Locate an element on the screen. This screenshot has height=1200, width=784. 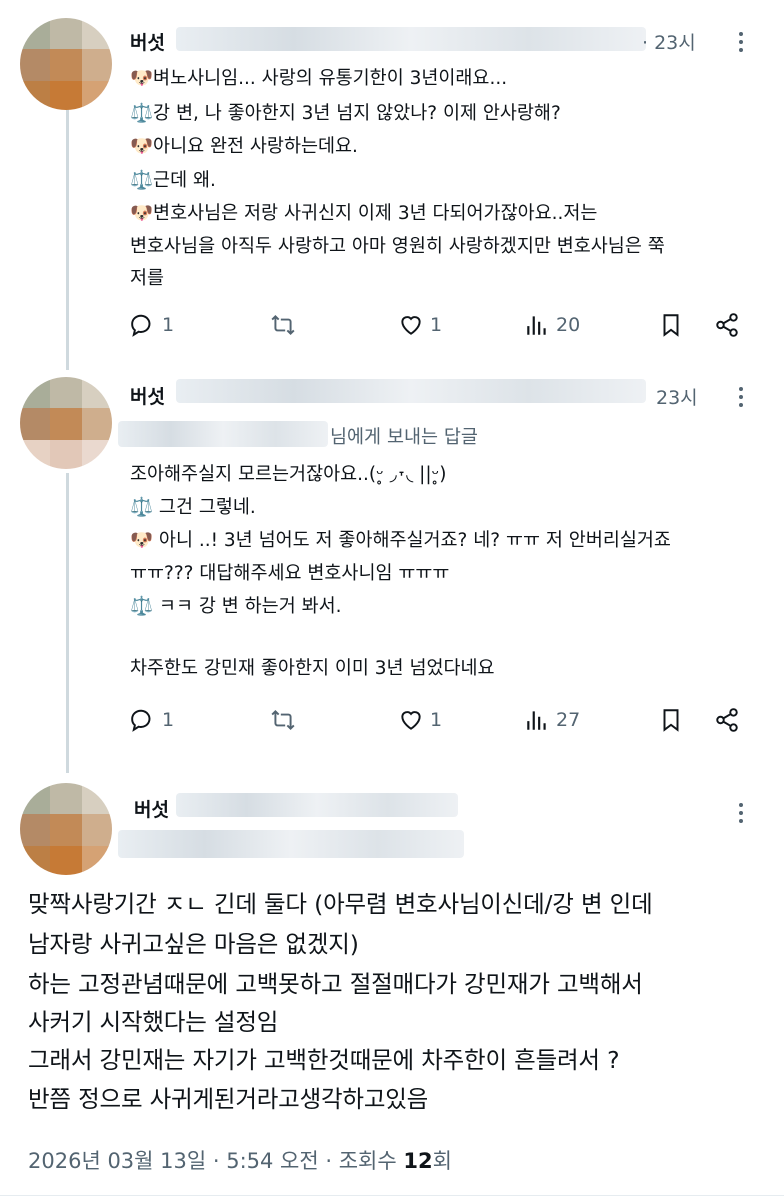
tweet-text-line: ㅠㅠ??? 대답해주세요 변호사니임 ㅠㅠㅠ is located at coordinates (290, 573).